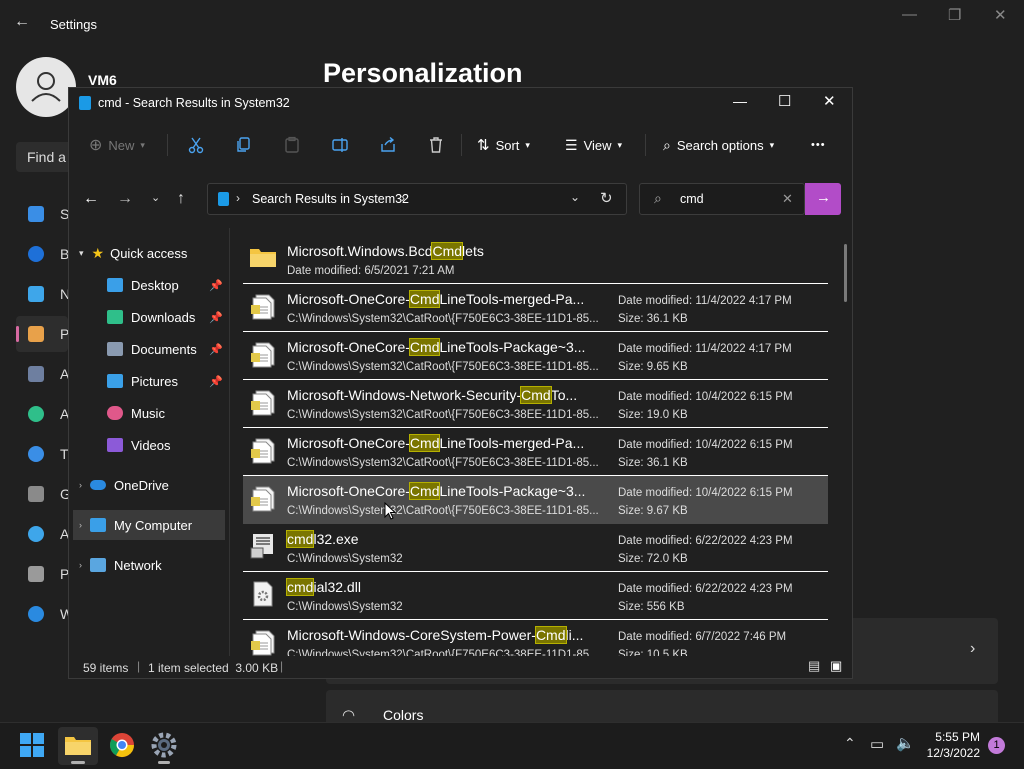 The image size is (1024, 769). Describe the element at coordinates (42, 414) in the screenshot. I see `nav-accounts: A` at that location.